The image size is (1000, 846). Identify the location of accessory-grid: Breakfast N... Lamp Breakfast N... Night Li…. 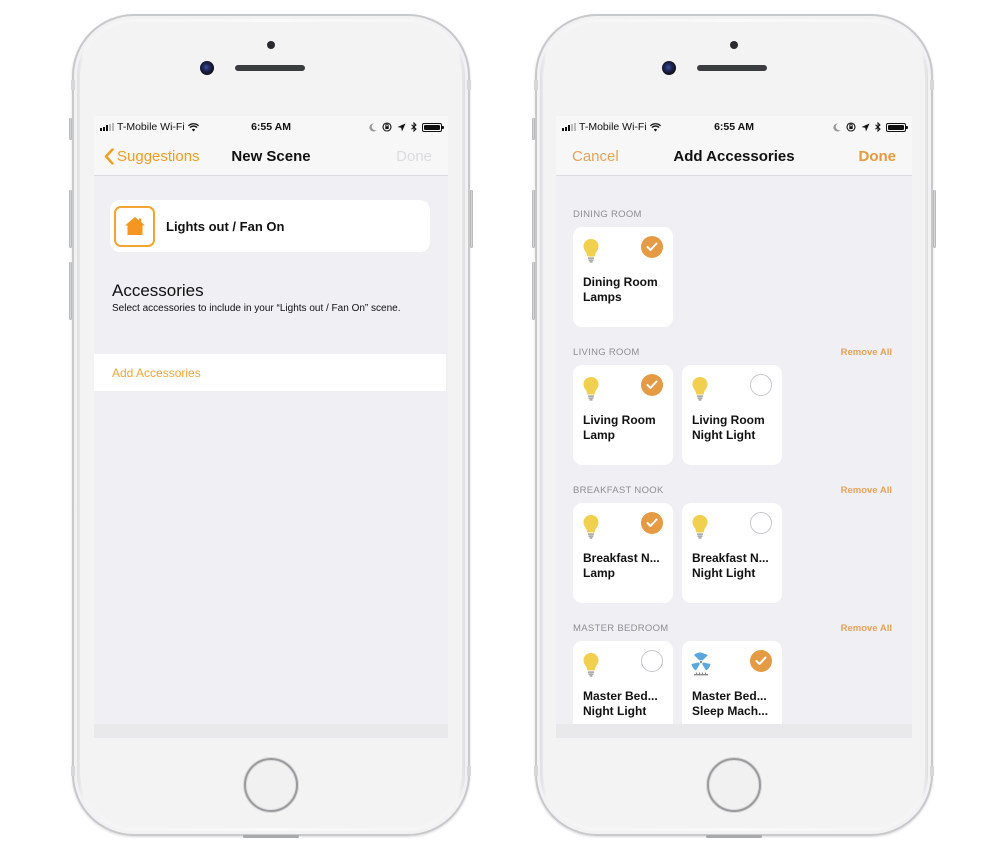
(734, 553).